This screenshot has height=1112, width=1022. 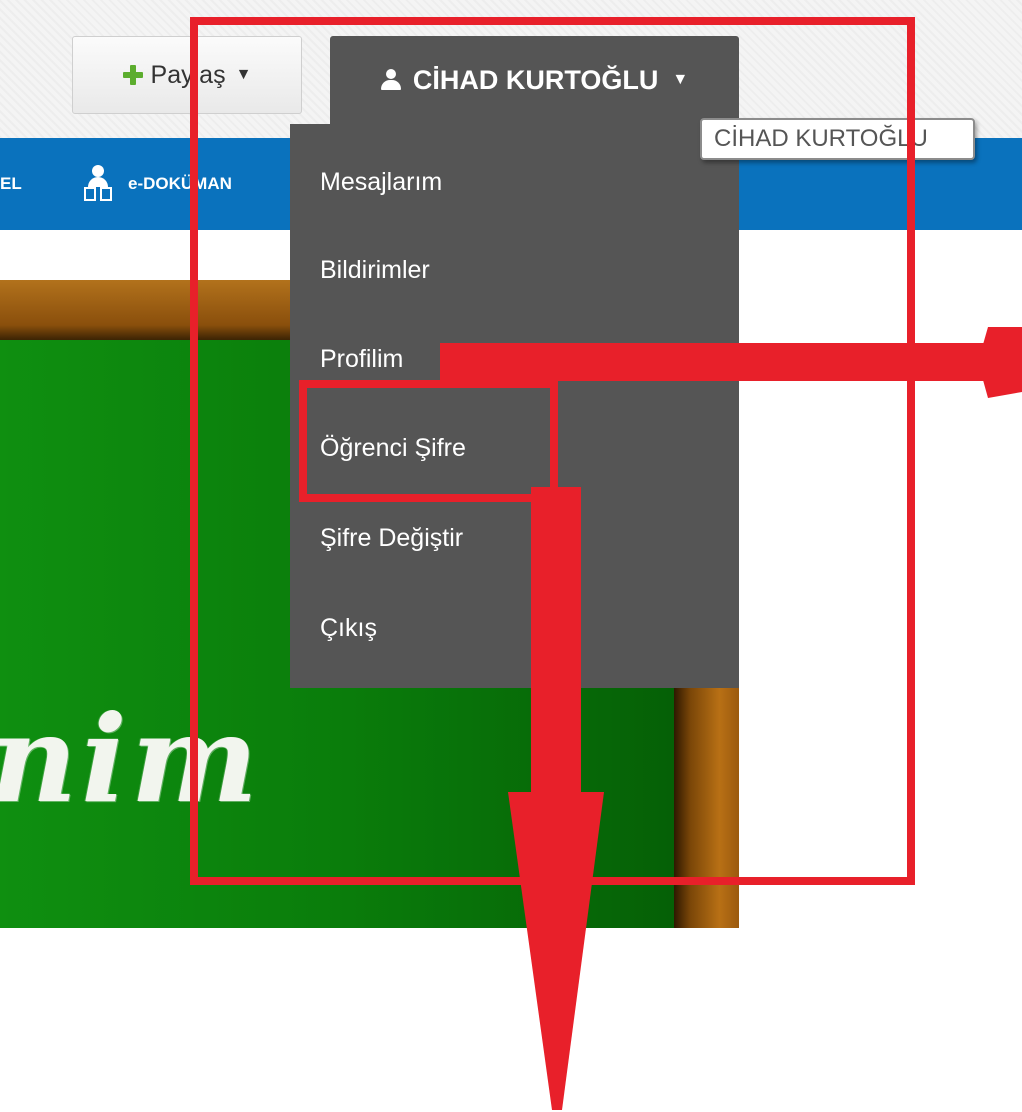 What do you see at coordinates (131, 759) in the screenshot?
I see `chalkboard-text: nim` at bounding box center [131, 759].